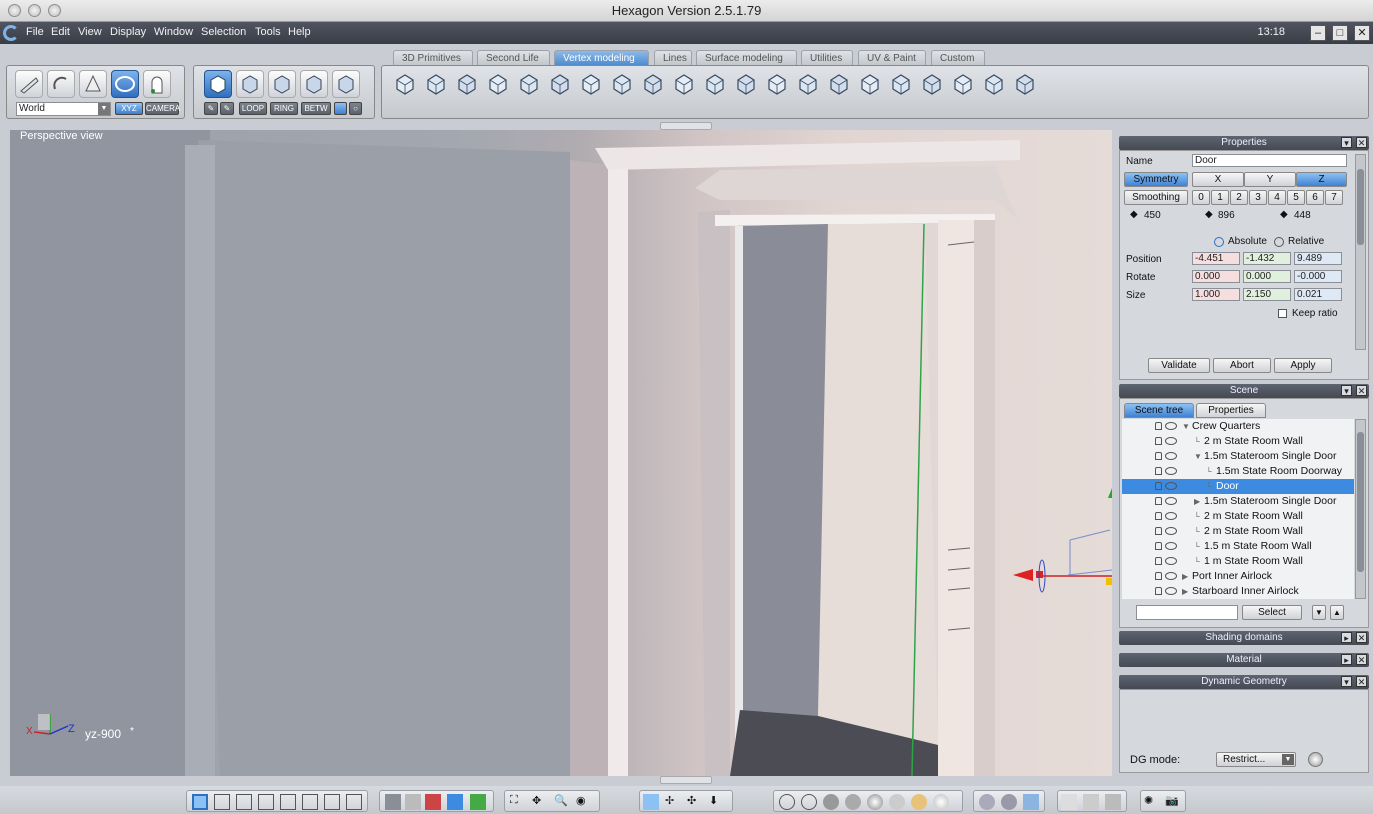 The height and width of the screenshot is (814, 1373). What do you see at coordinates (1277, 197) in the screenshot?
I see `smoothing-level-4-button: 4` at bounding box center [1277, 197].